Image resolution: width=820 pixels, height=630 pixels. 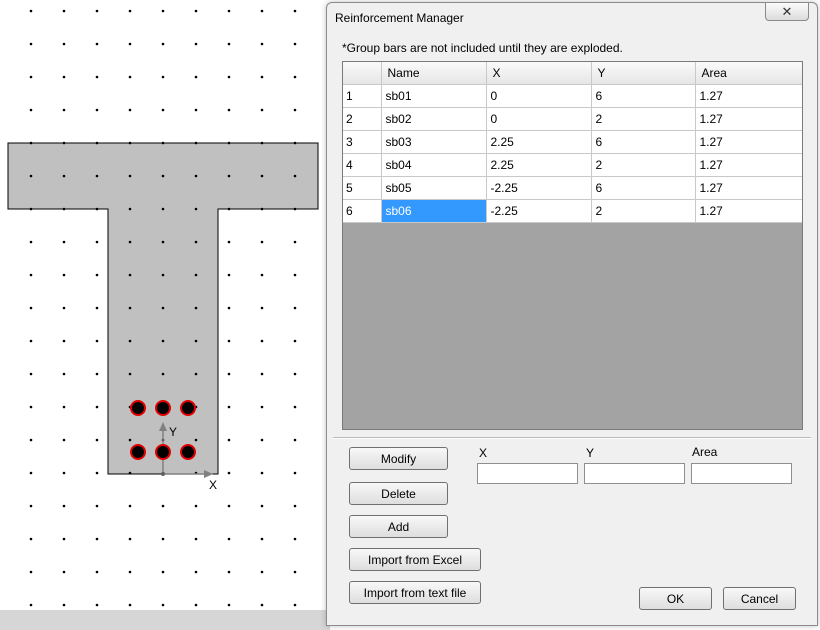 What do you see at coordinates (398, 493) in the screenshot?
I see `delete-button: Delete` at bounding box center [398, 493].